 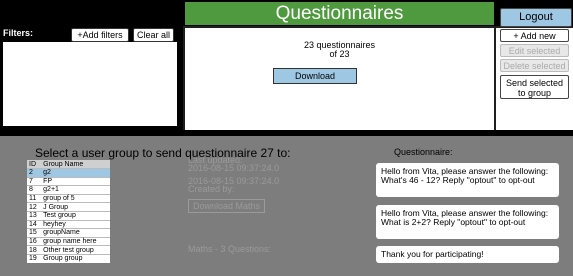 What do you see at coordinates (227, 206) in the screenshot?
I see `download-maths-button: Download Maths` at bounding box center [227, 206].